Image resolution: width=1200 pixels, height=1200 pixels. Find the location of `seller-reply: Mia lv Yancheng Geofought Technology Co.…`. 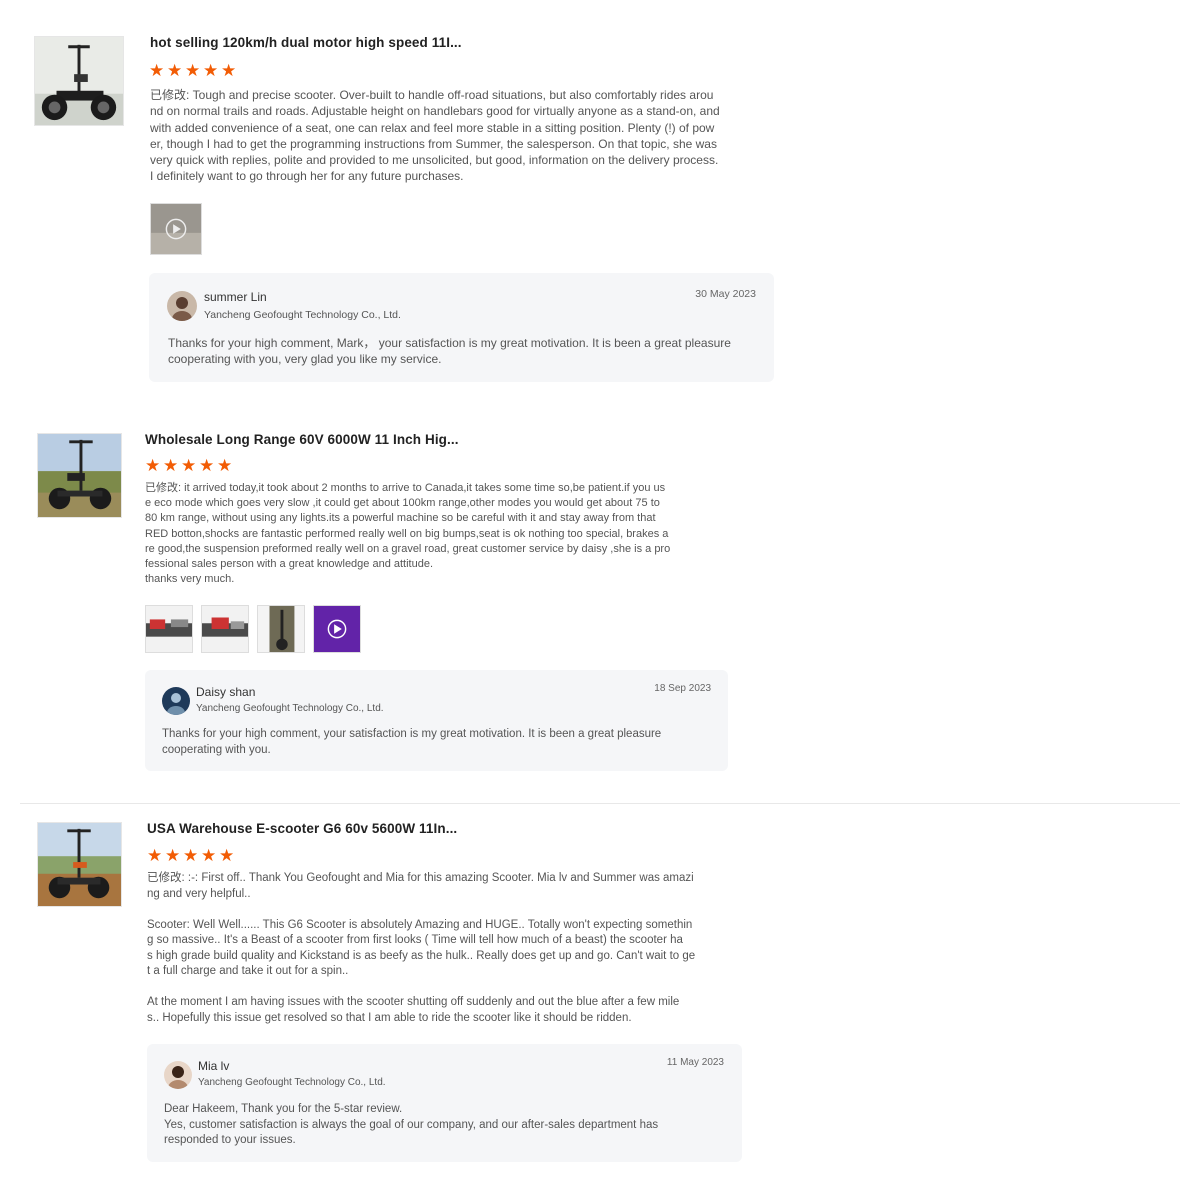

seller-reply: Mia lv Yancheng Geofought Technology Co.… is located at coordinates (444, 1103).